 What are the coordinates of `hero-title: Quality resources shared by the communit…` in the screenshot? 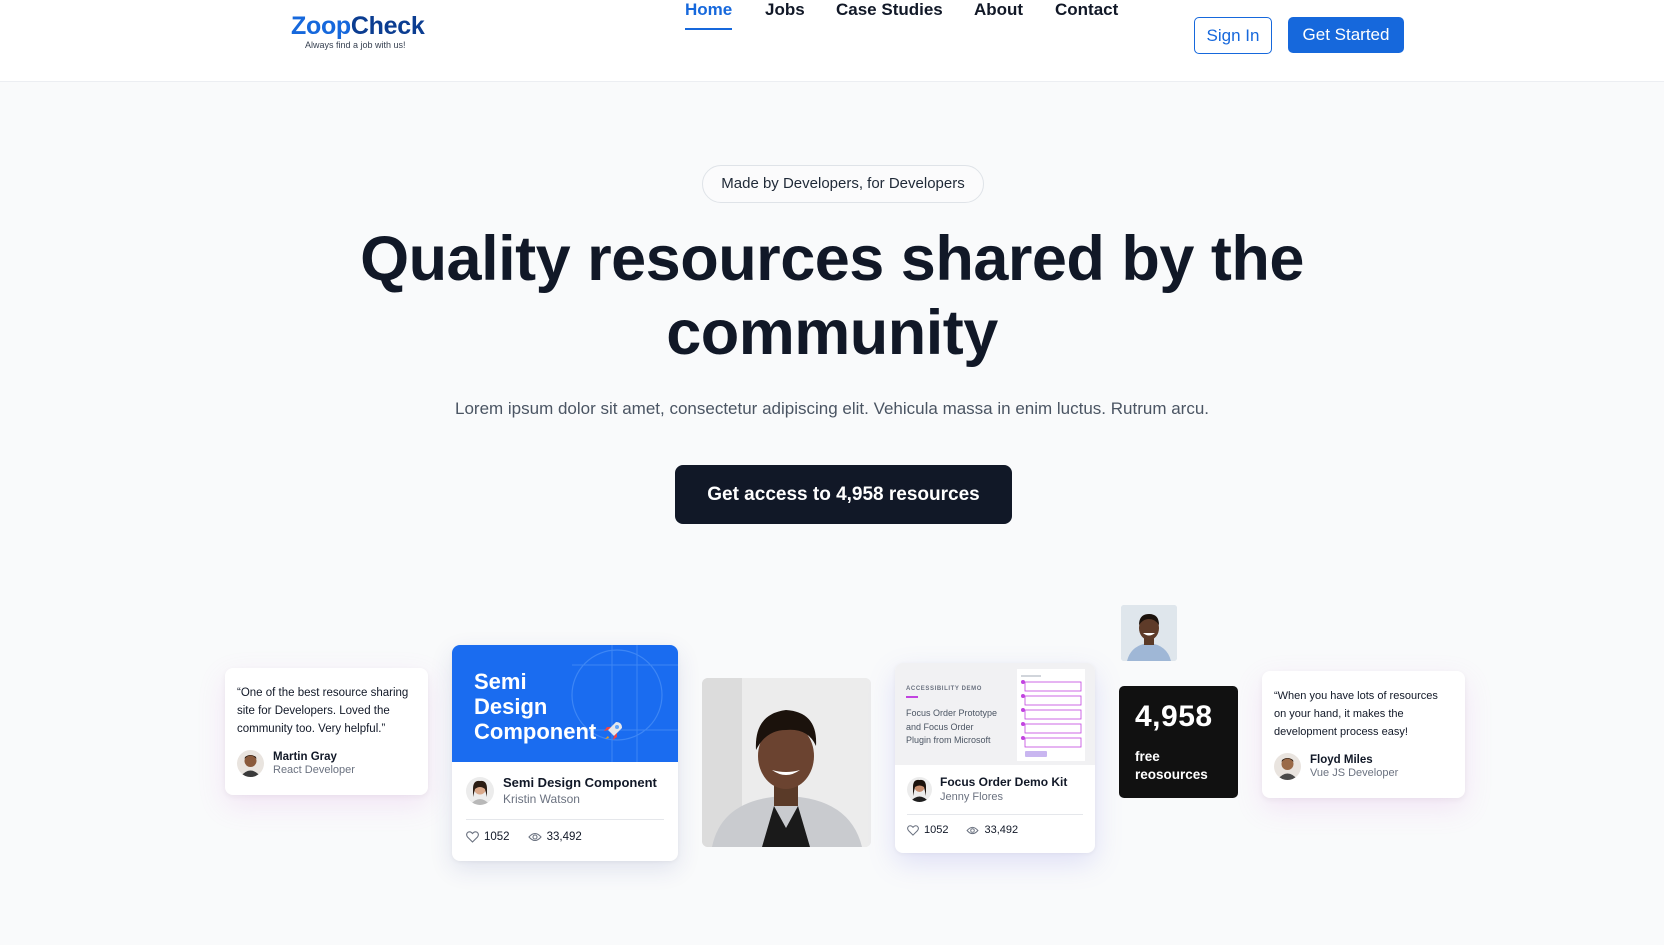 It's located at (832, 296).